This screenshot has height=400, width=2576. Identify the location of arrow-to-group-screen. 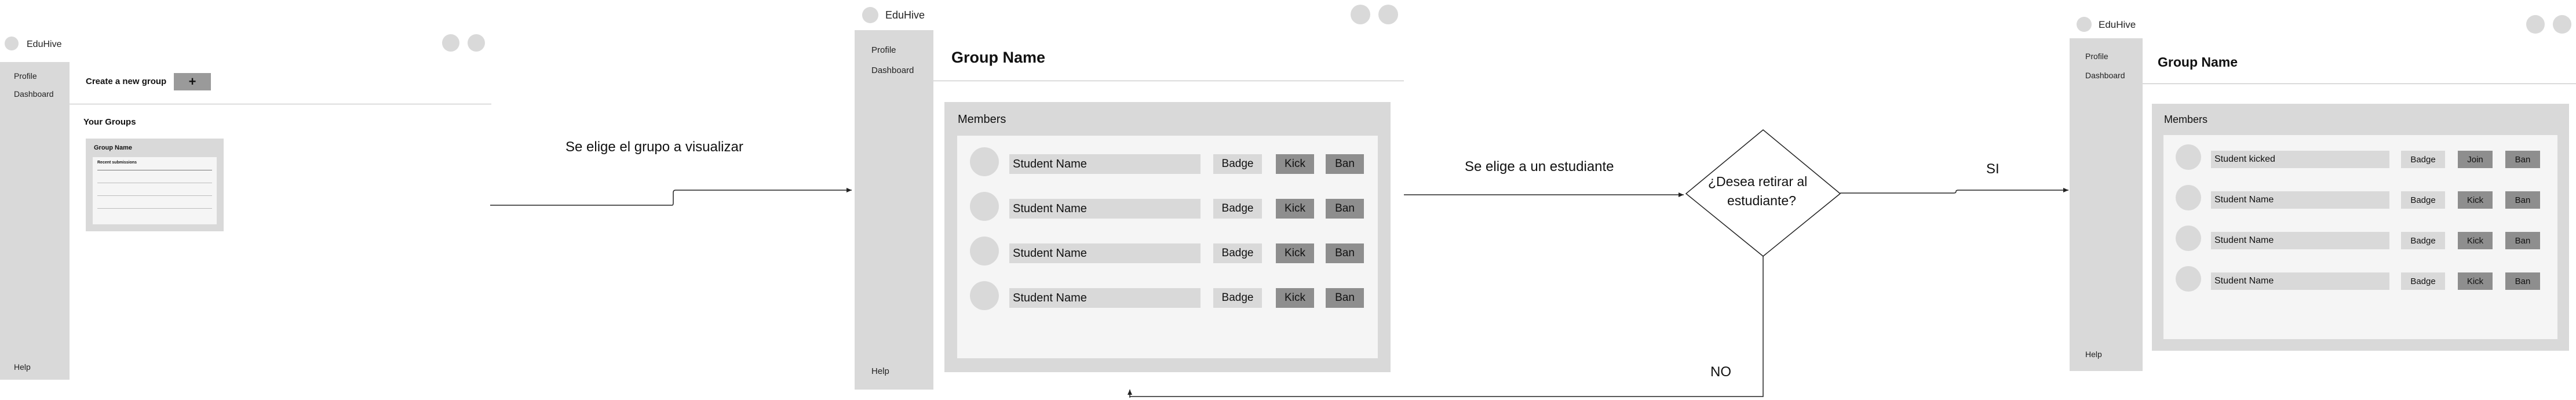
(671, 197).